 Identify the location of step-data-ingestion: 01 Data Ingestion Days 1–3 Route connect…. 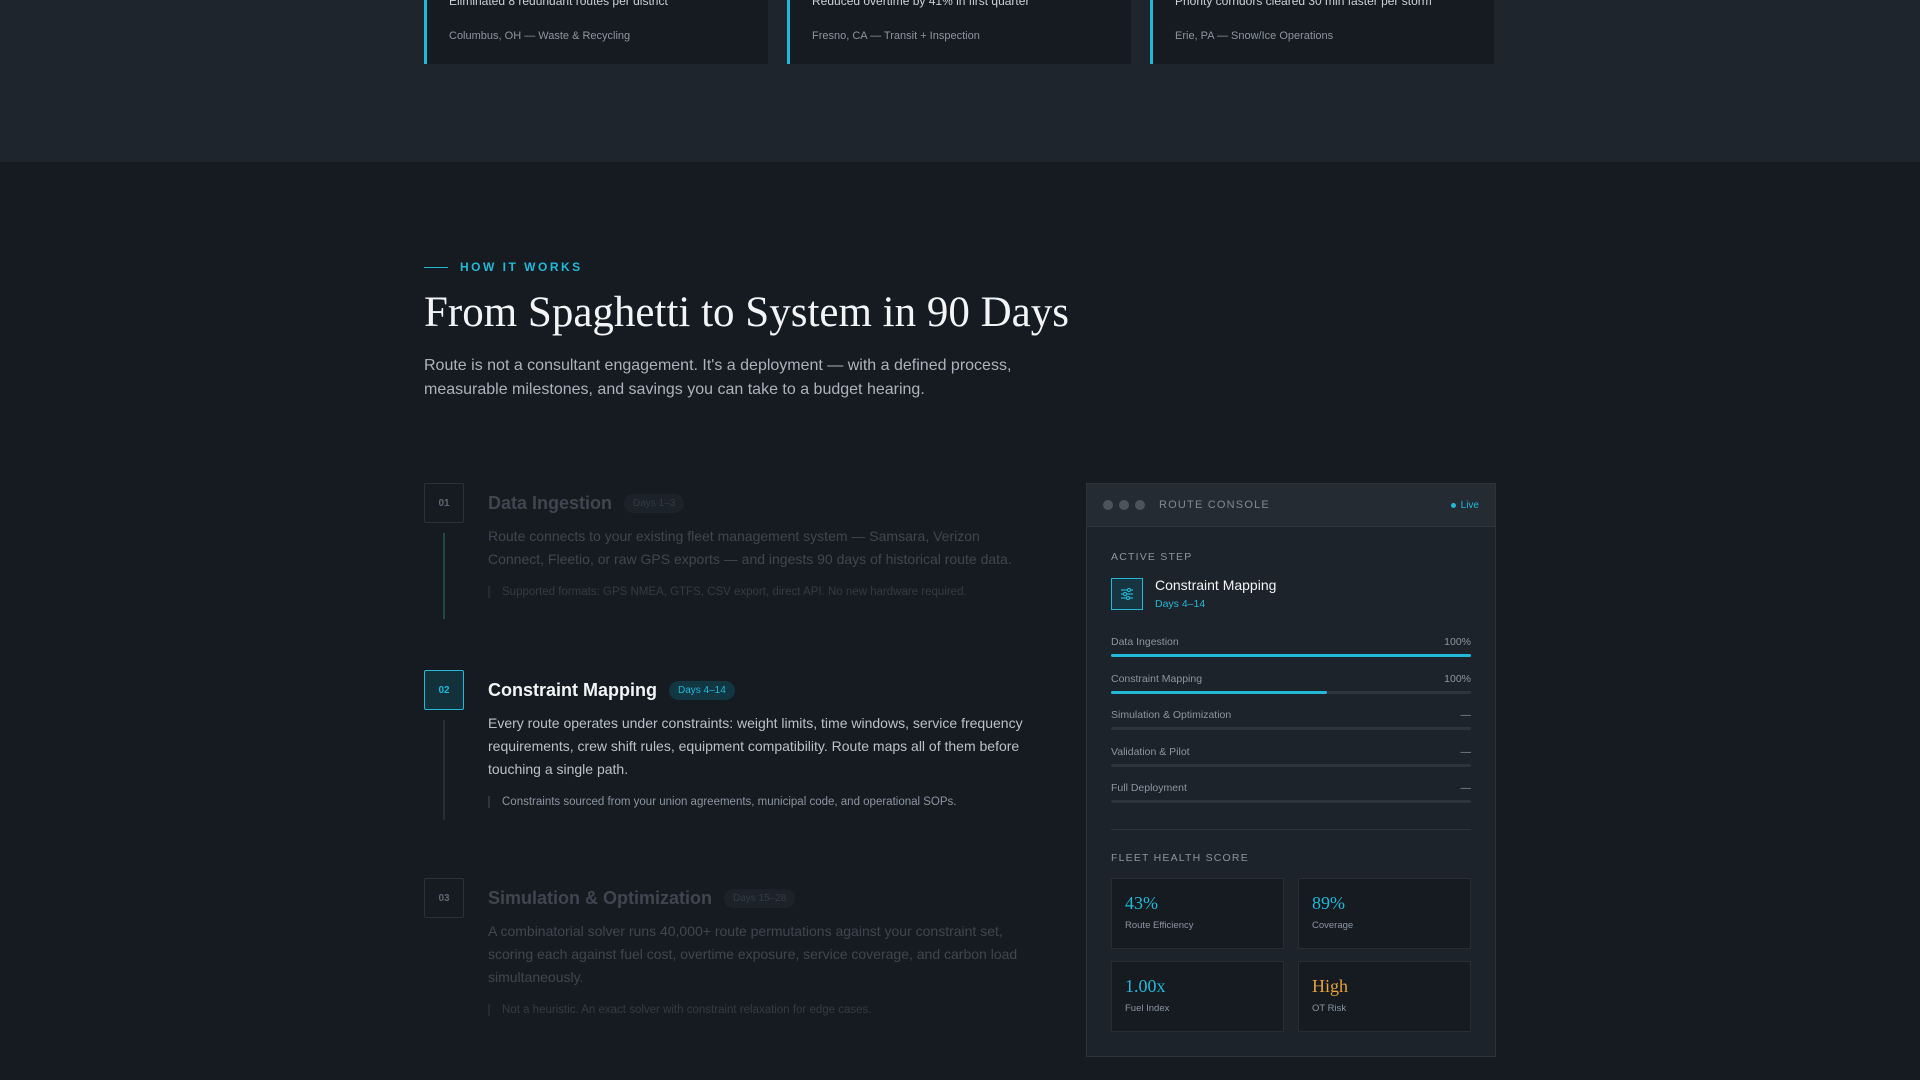
(729, 553).